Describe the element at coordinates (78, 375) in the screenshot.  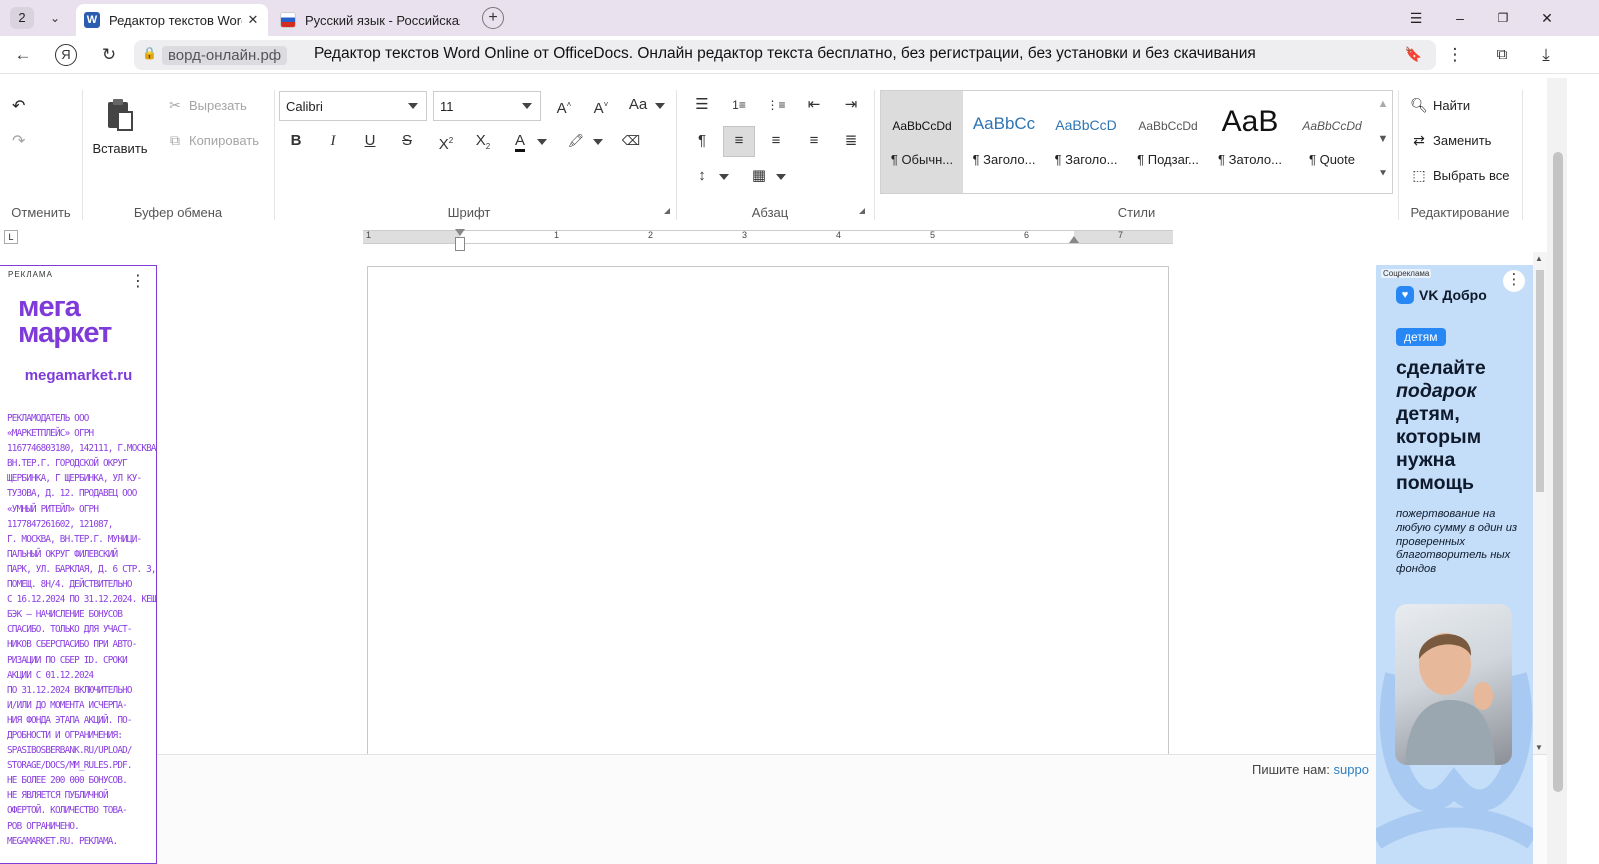
I see `ad-site-link: megamarket.ru` at that location.